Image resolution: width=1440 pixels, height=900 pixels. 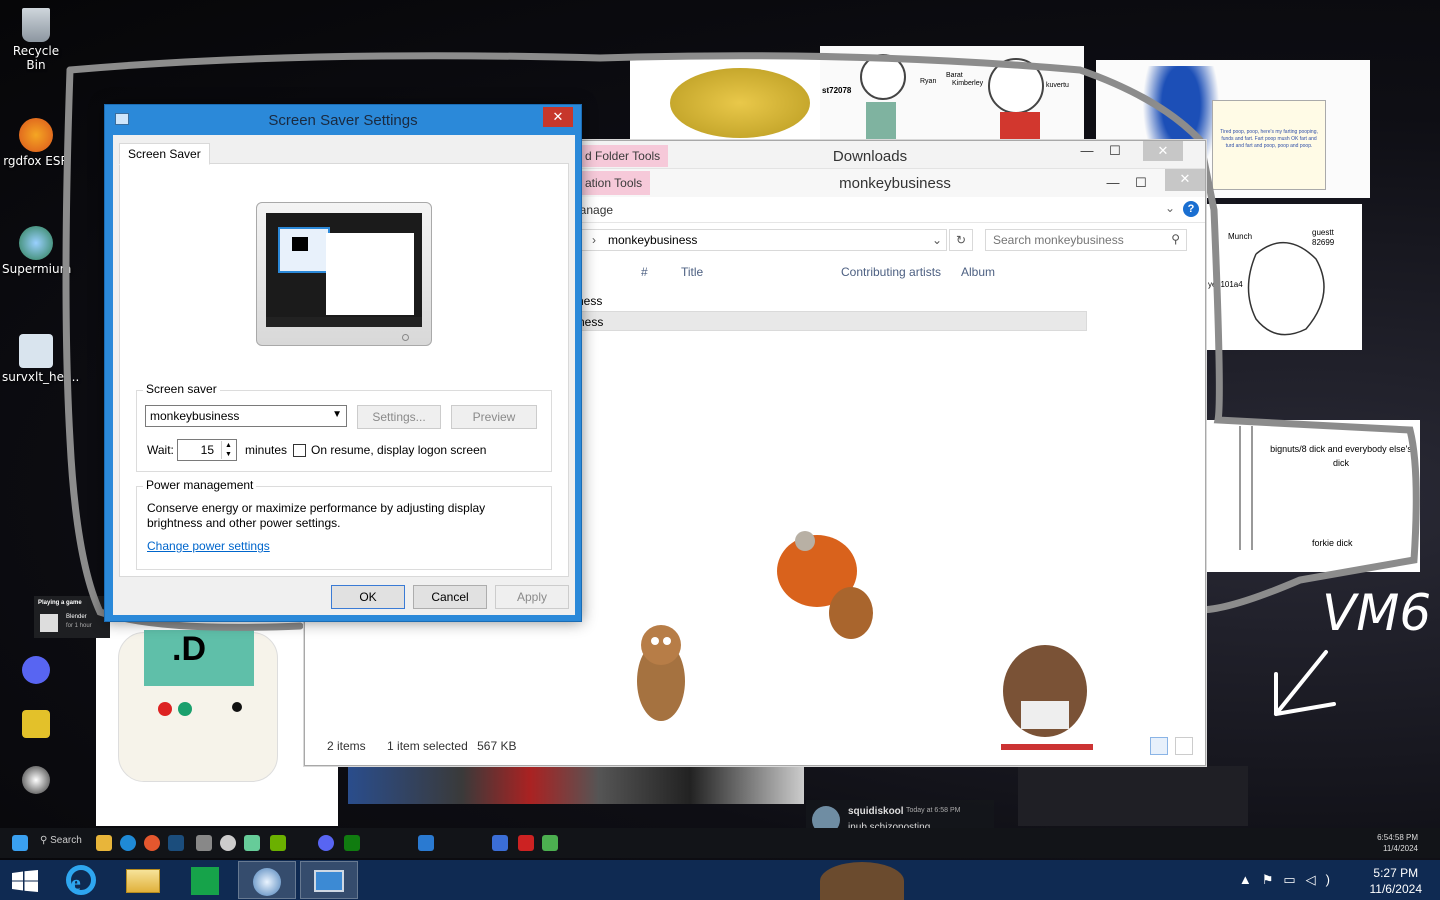 I want to click on discord-icon, so click(x=326, y=843).